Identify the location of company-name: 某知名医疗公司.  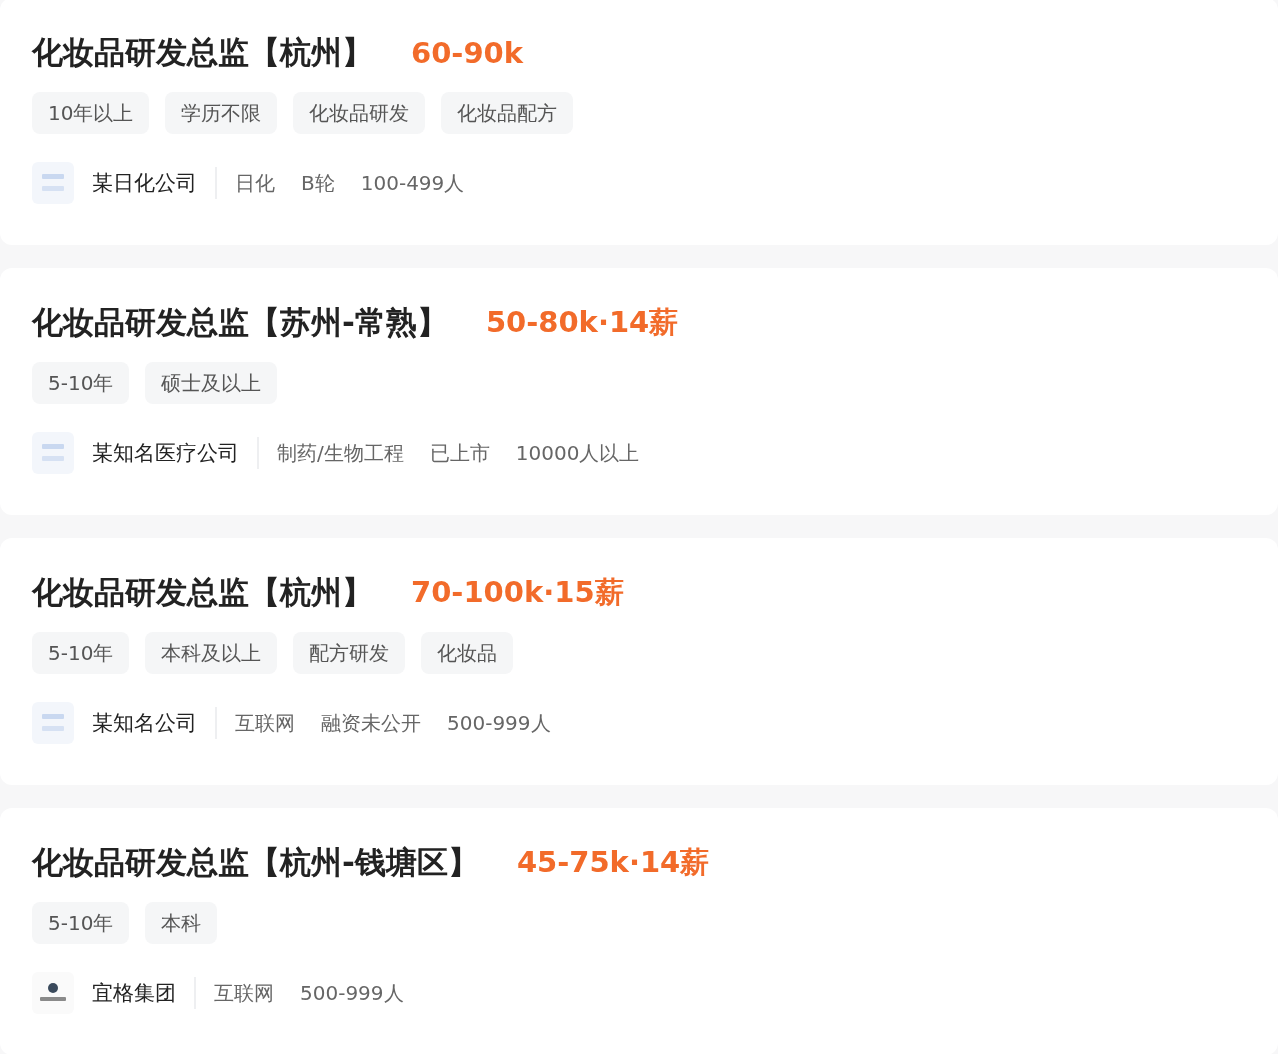
(165, 453).